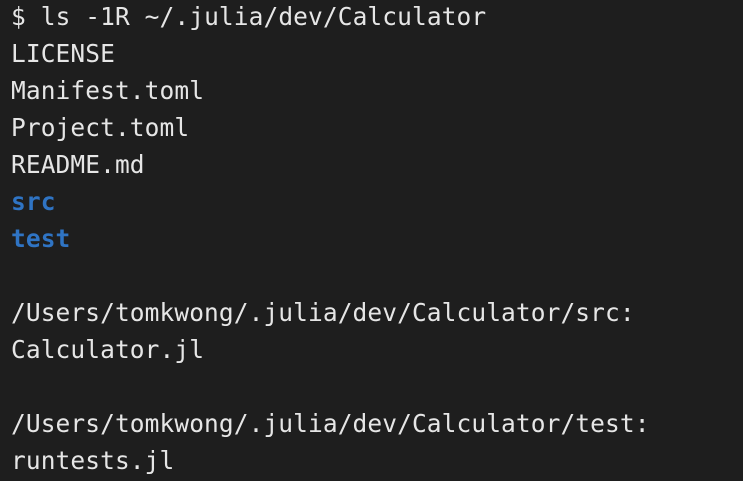 Image resolution: width=743 pixels, height=481 pixels. Describe the element at coordinates (108, 90) in the screenshot. I see `listing-item-manifest: Manifest.toml` at that location.